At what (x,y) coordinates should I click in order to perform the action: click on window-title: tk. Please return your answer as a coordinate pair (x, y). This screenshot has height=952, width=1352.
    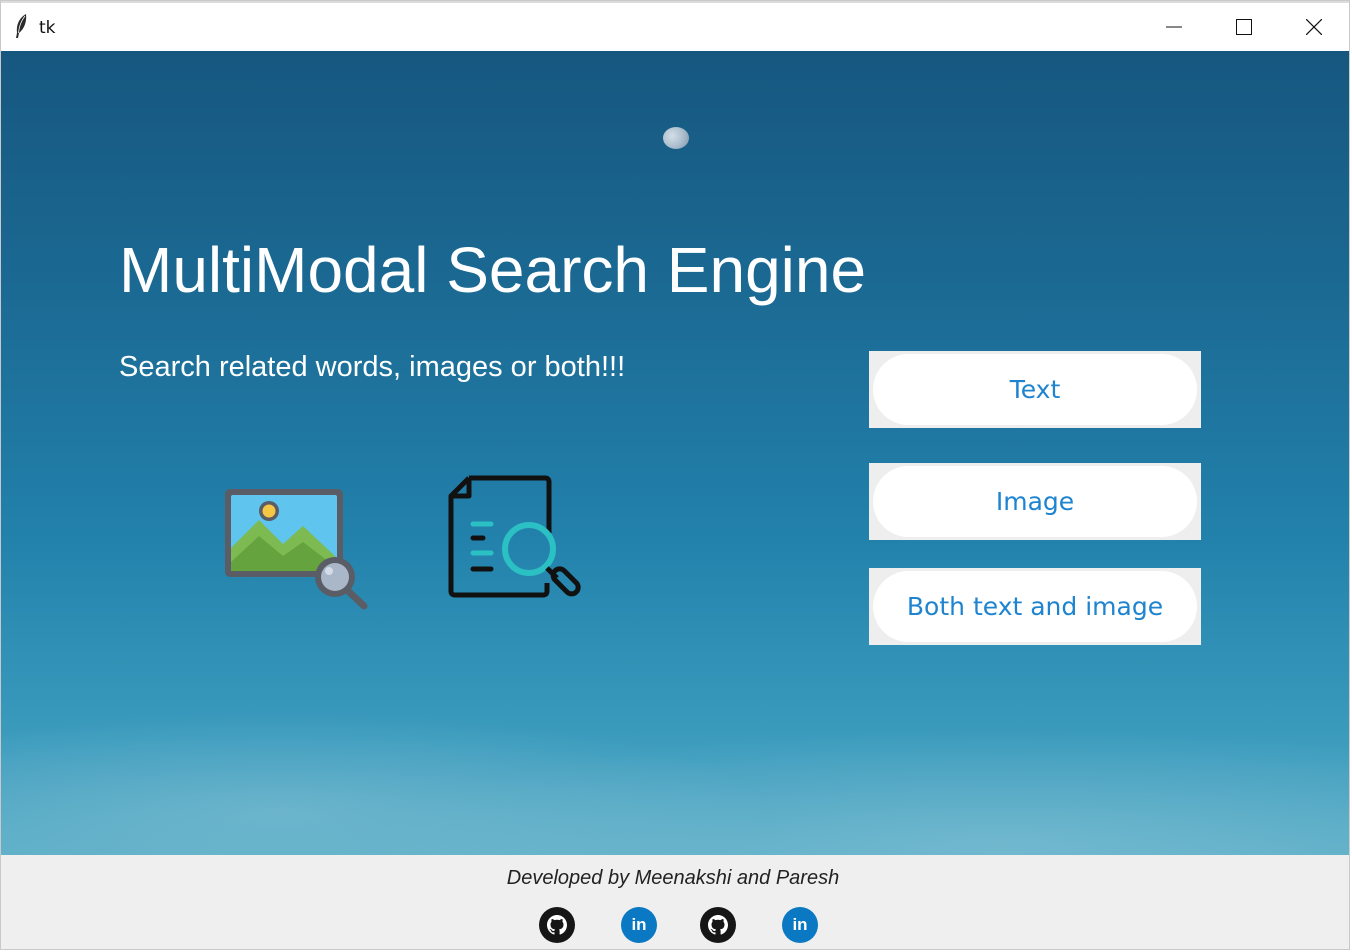
    Looking at the image, I should click on (47, 28).